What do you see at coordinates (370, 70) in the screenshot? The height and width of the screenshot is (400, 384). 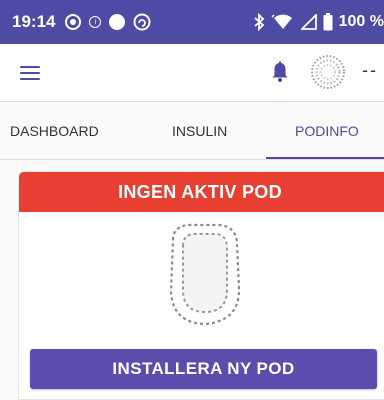 I see `pod-status-text: --` at bounding box center [370, 70].